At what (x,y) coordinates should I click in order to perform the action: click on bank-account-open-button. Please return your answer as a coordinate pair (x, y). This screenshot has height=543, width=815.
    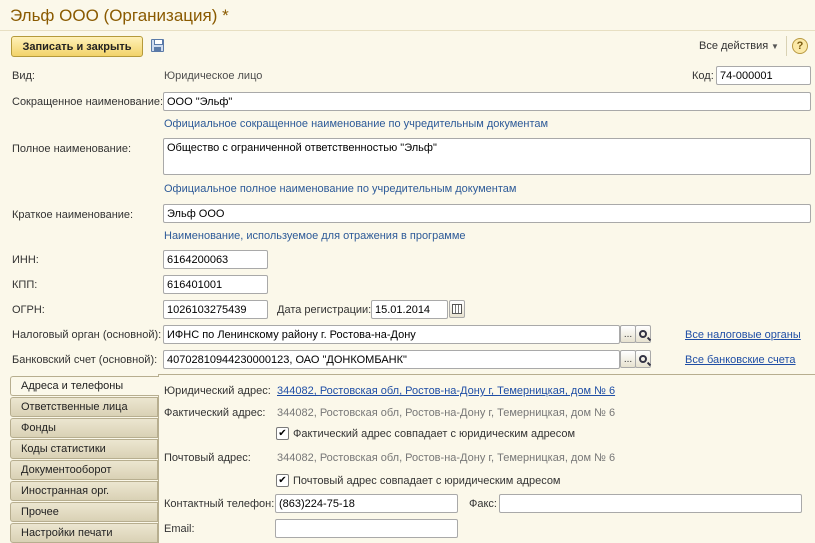
    Looking at the image, I should click on (643, 359).